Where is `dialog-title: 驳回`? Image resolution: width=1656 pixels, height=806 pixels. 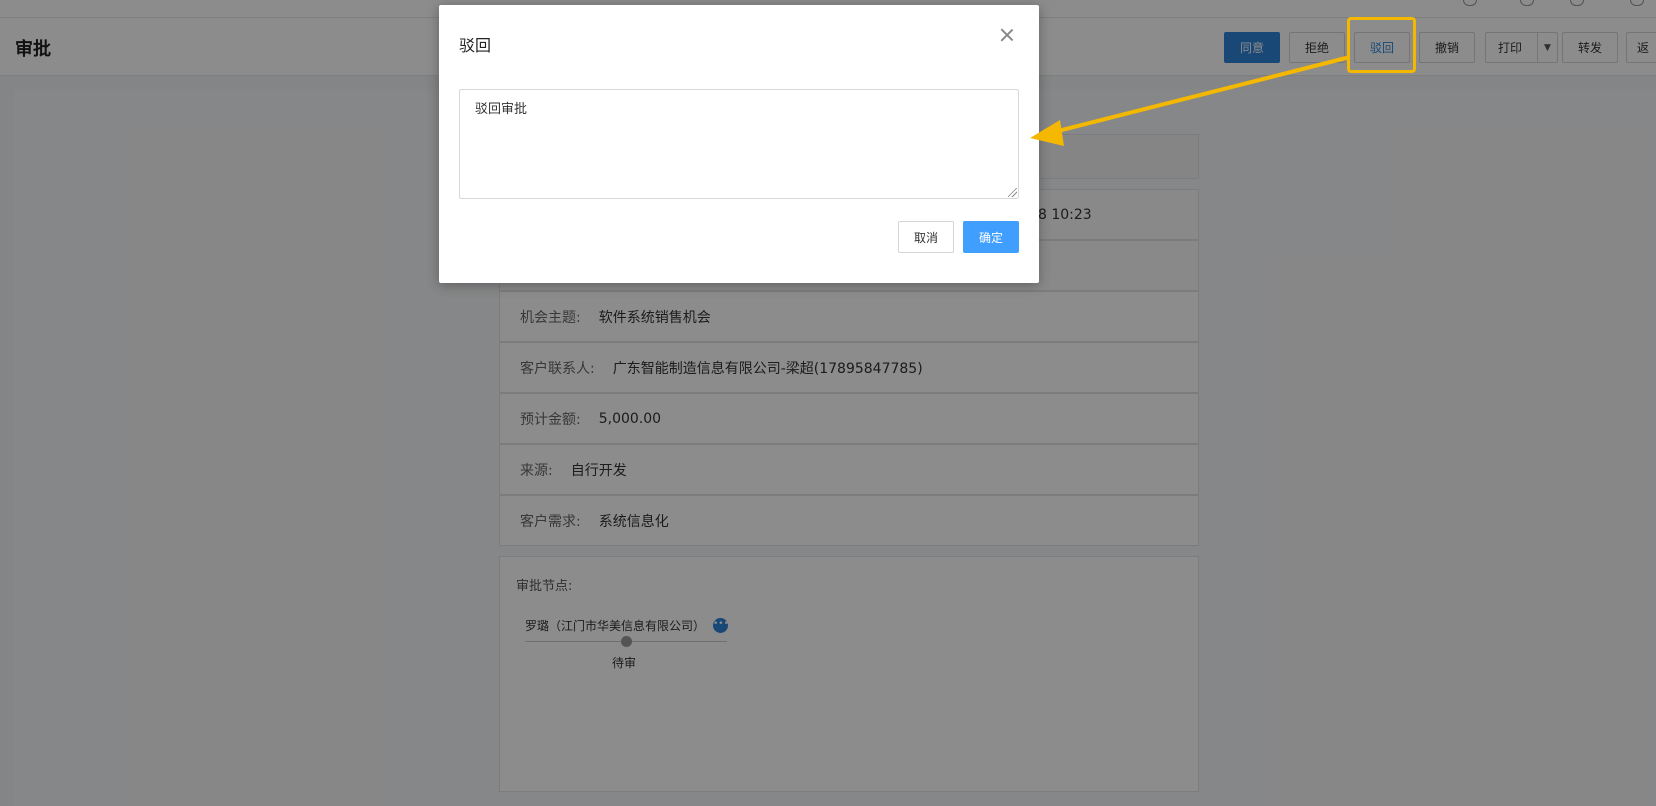
dialog-title: 驳回 is located at coordinates (475, 45).